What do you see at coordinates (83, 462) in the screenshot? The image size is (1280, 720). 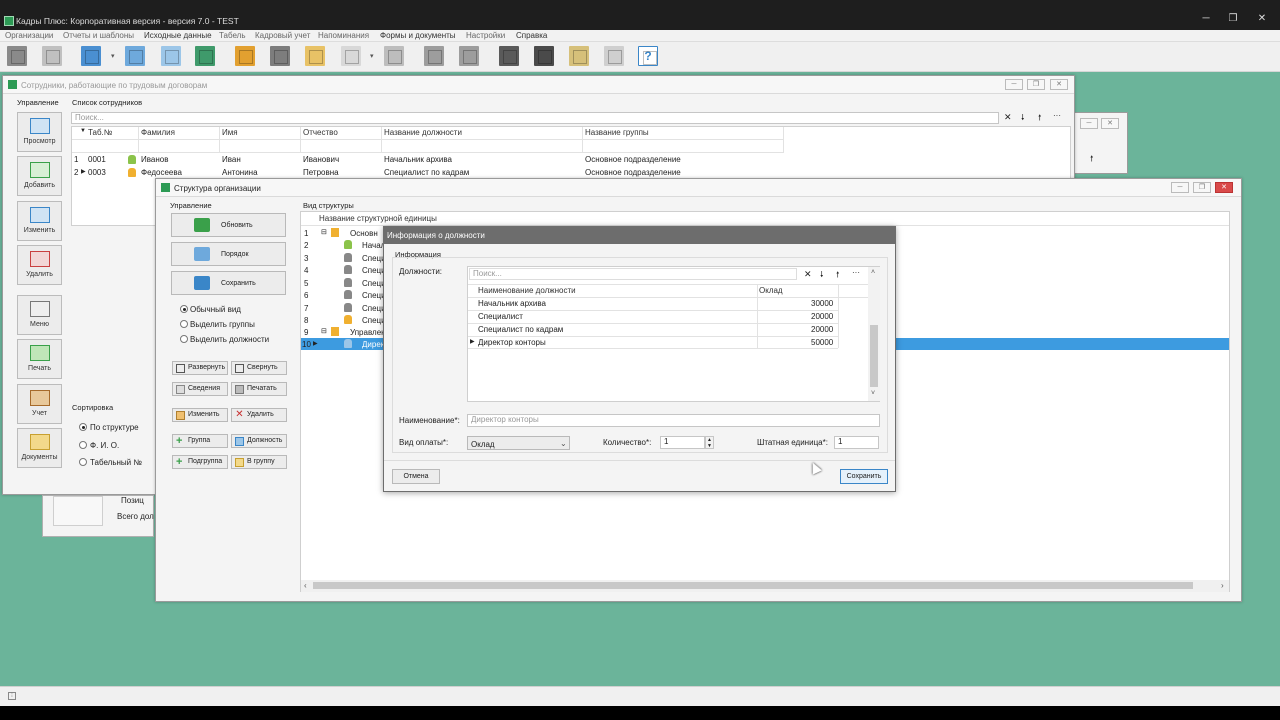 I see `sort-by-number-radio` at bounding box center [83, 462].